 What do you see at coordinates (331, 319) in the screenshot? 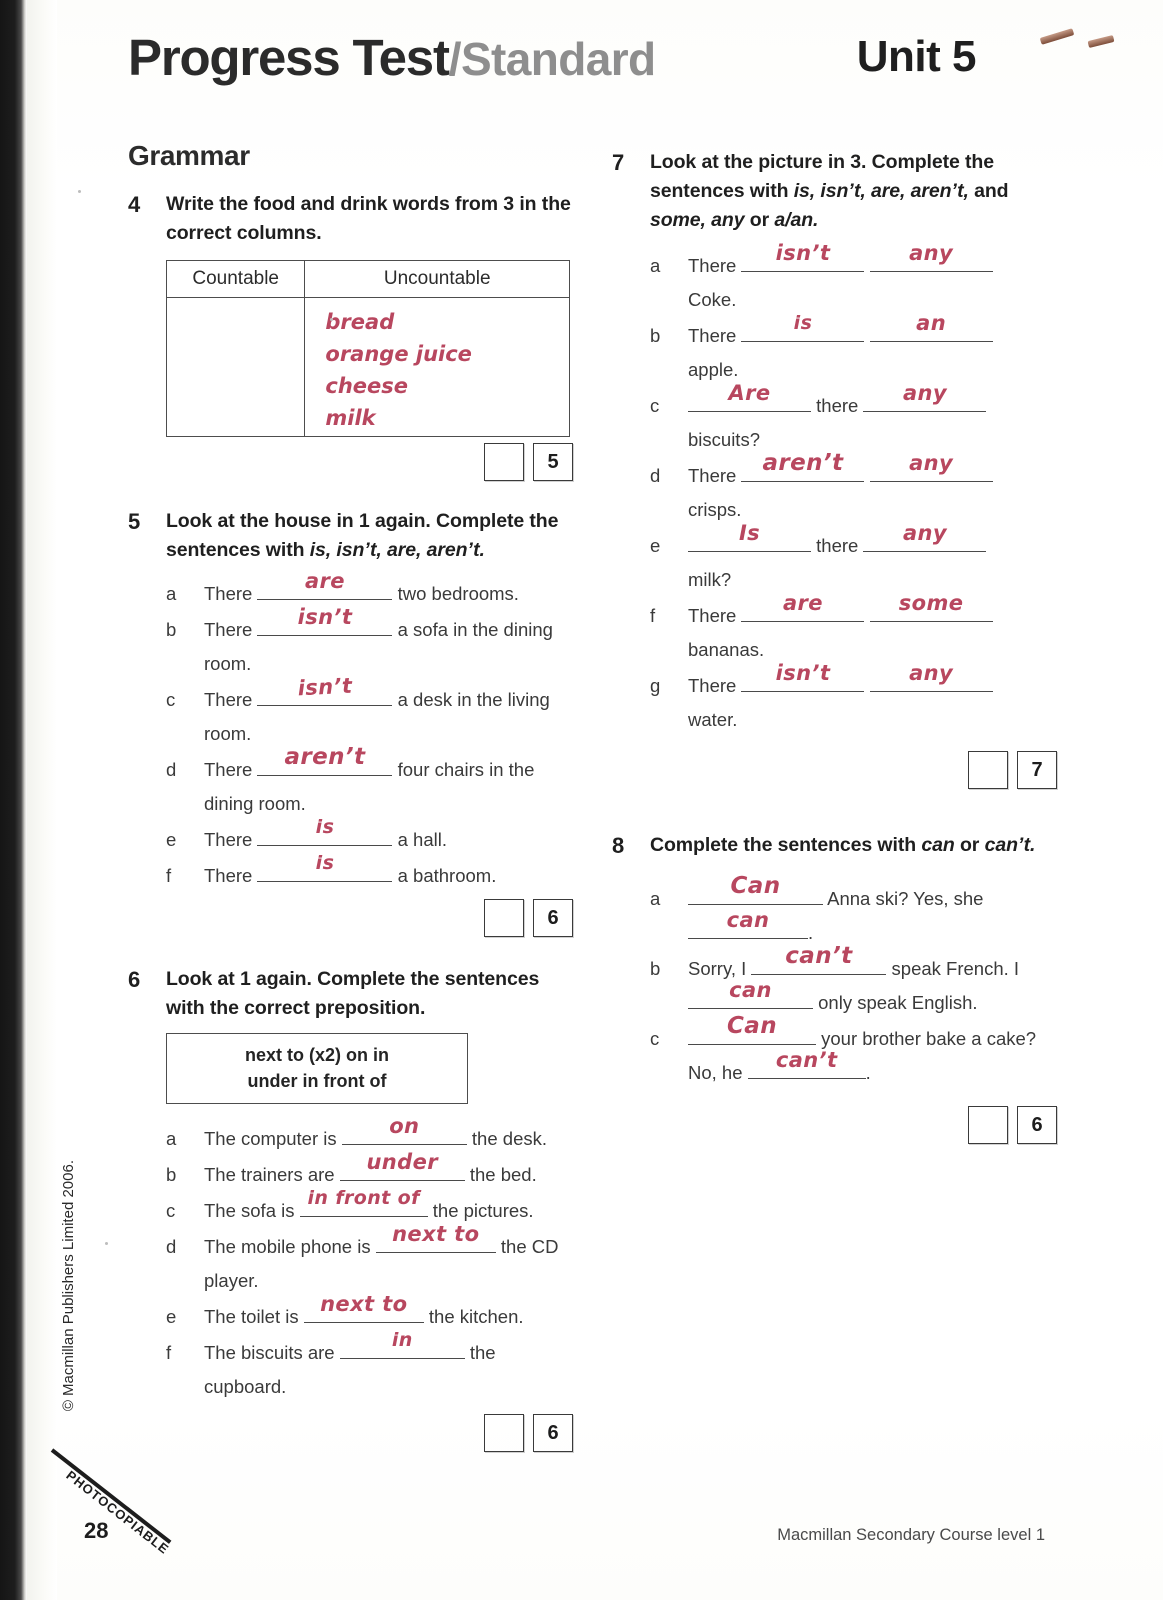
I see `scan-speck` at bounding box center [331, 319].